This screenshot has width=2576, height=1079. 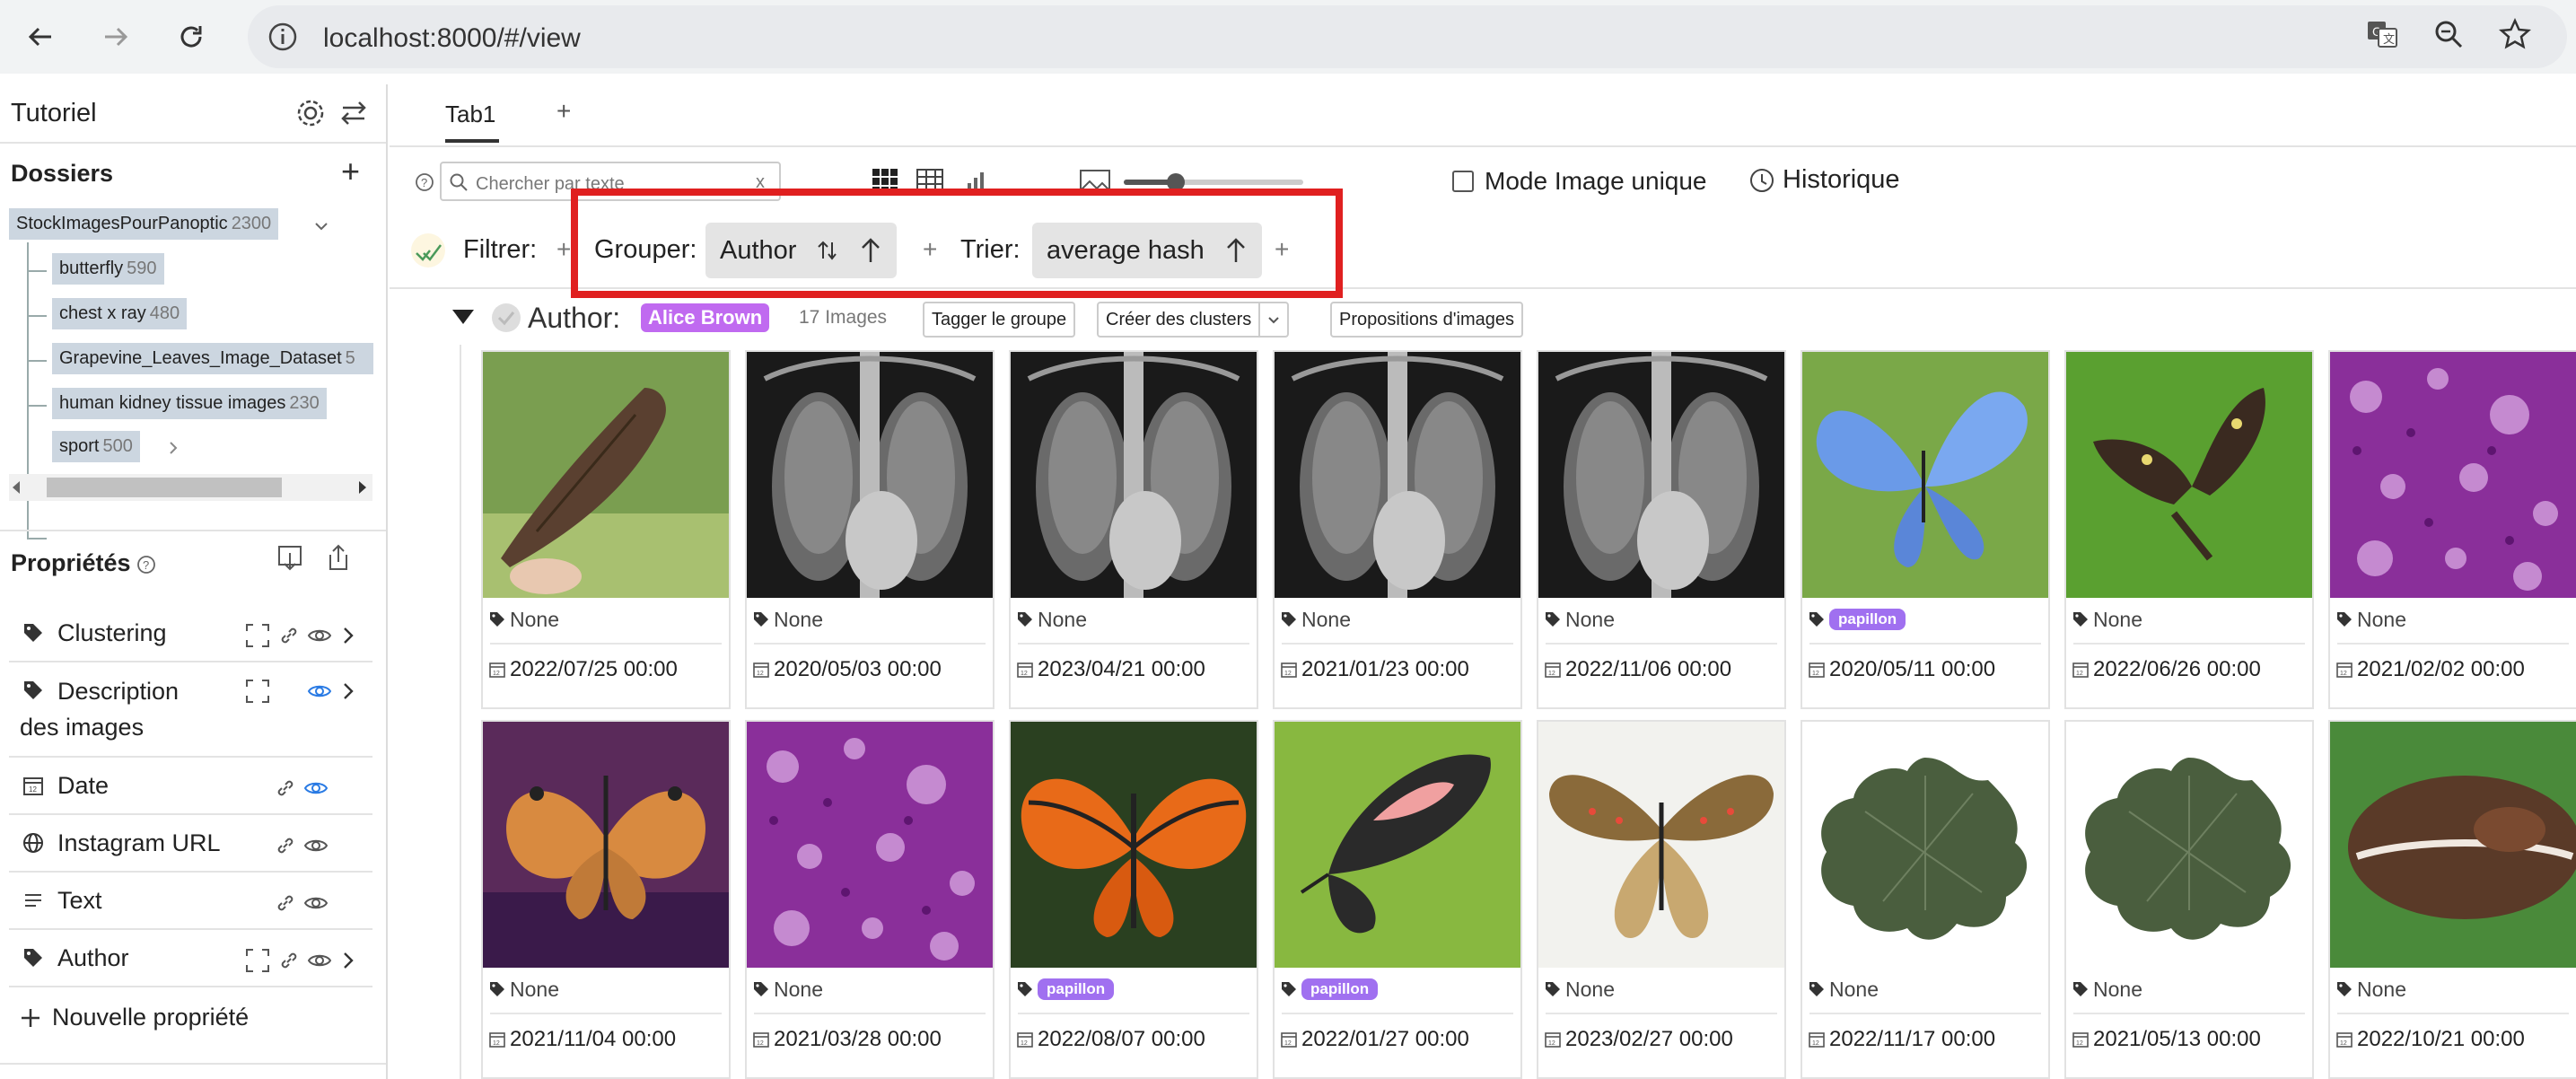 I want to click on image-card: None 12 2022/10/21 00:00, so click(x=2452, y=899).